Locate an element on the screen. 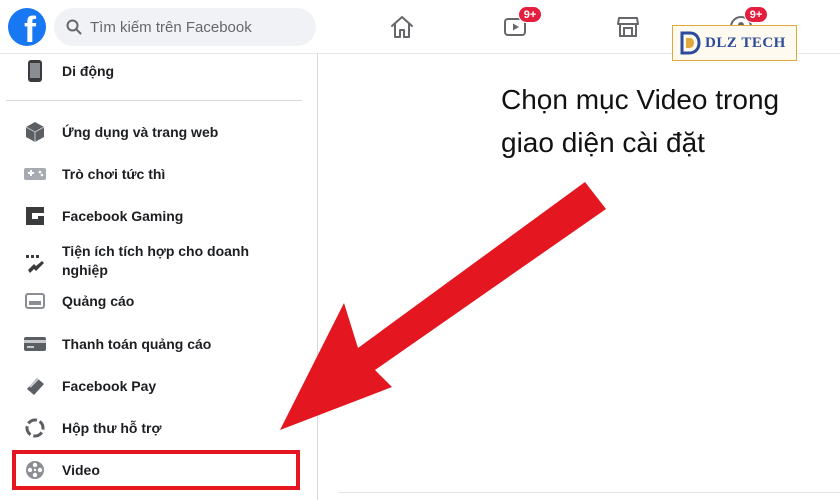 The width and height of the screenshot is (840, 500). sidebar-item-support-inbox: Hộp thư hỗ trợ is located at coordinates (160, 428).